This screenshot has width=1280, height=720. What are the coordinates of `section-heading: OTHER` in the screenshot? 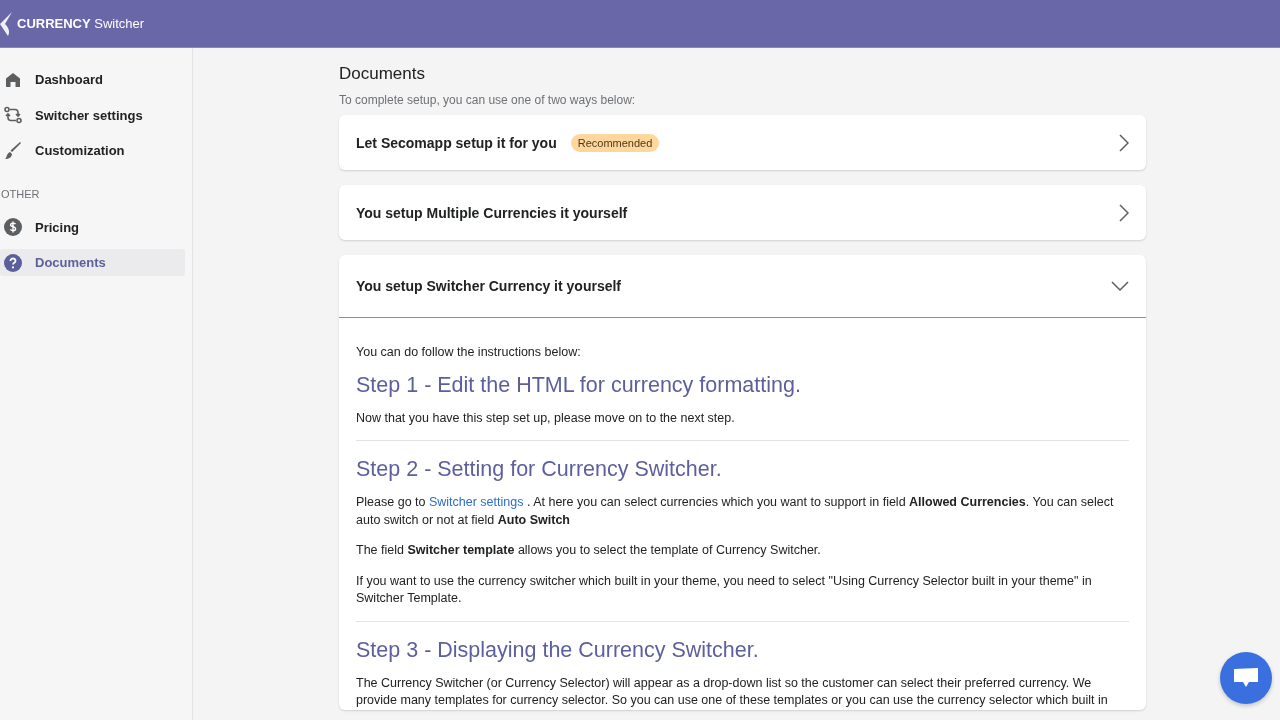 It's located at (20, 194).